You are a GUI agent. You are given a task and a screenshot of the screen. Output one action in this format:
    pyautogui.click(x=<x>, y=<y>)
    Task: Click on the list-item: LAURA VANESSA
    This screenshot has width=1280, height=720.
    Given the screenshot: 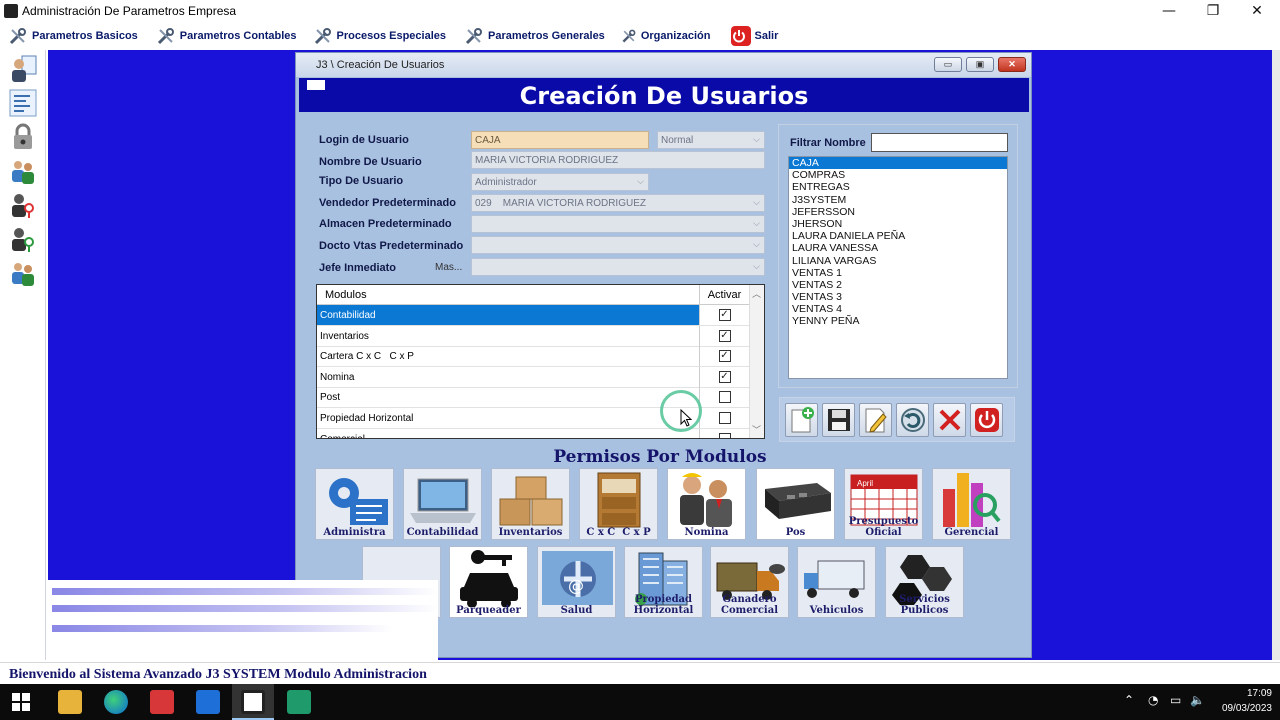 What is the action you would take?
    pyautogui.click(x=898, y=248)
    